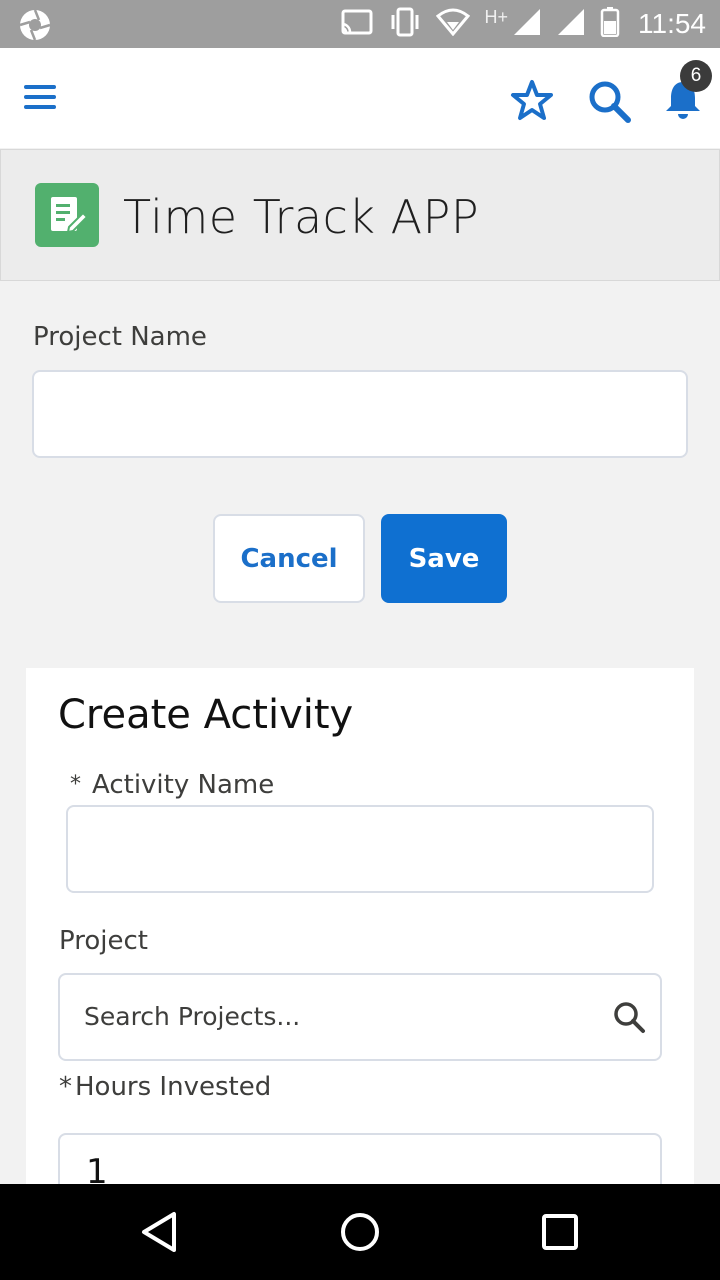 This screenshot has height=1280, width=720. Describe the element at coordinates (696, 76) in the screenshot. I see `notification-badge: 6` at that location.